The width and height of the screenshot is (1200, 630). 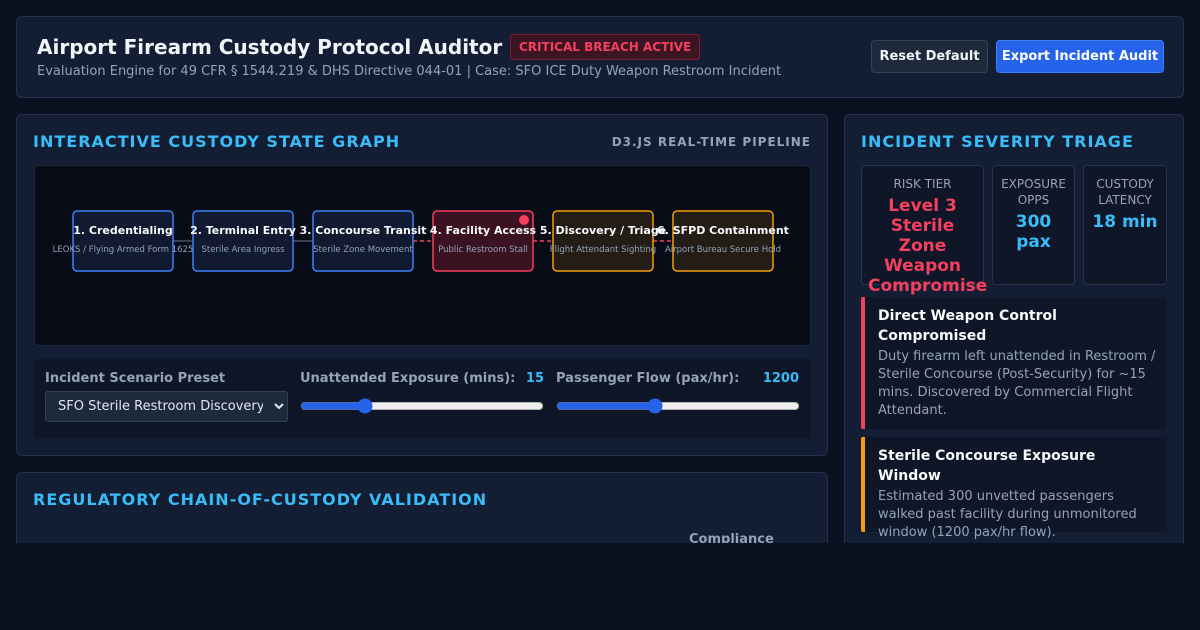 I want to click on breach-status-badge: CRITICAL BREACH ACTIVE, so click(x=605, y=47).